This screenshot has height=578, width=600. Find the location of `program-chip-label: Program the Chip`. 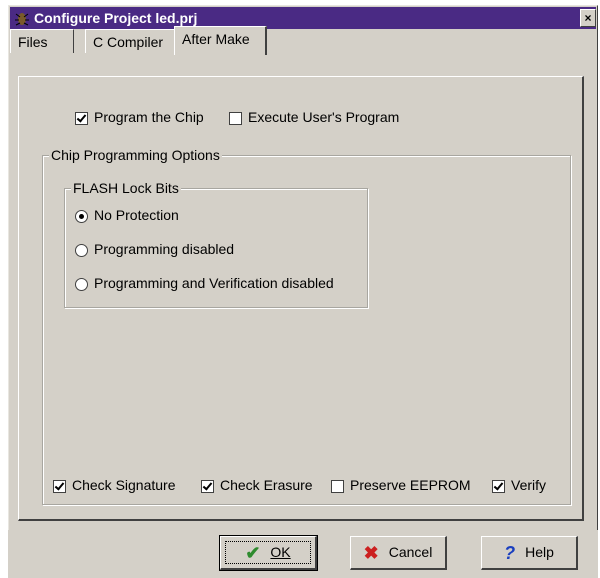

program-chip-label: Program the Chip is located at coordinates (149, 117).